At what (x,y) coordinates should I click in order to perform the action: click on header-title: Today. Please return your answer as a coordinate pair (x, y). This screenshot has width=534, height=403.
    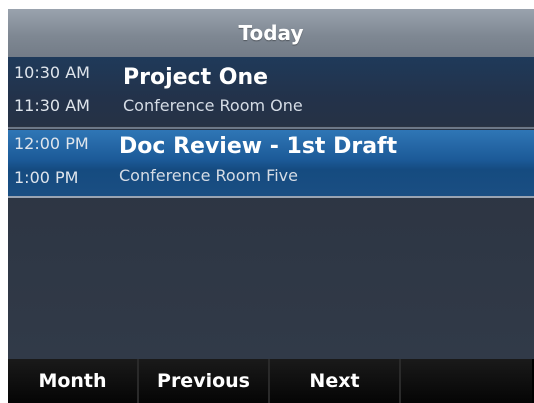
    Looking at the image, I should click on (271, 33).